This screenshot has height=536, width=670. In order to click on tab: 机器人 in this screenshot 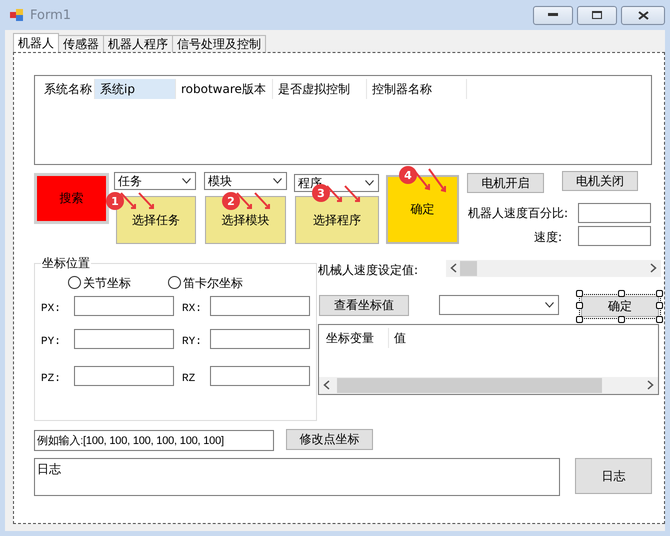, I will do `click(36, 42)`.